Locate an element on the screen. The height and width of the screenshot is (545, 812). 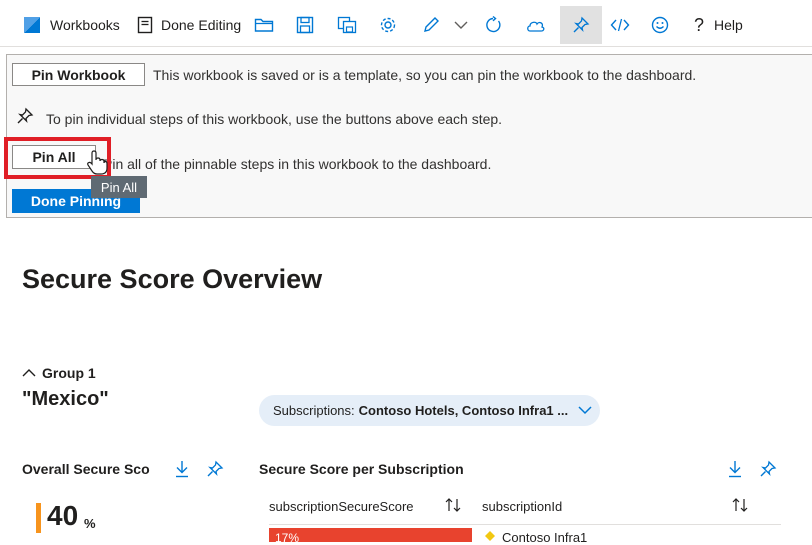
group-name: "Mexico" is located at coordinates (65, 399).